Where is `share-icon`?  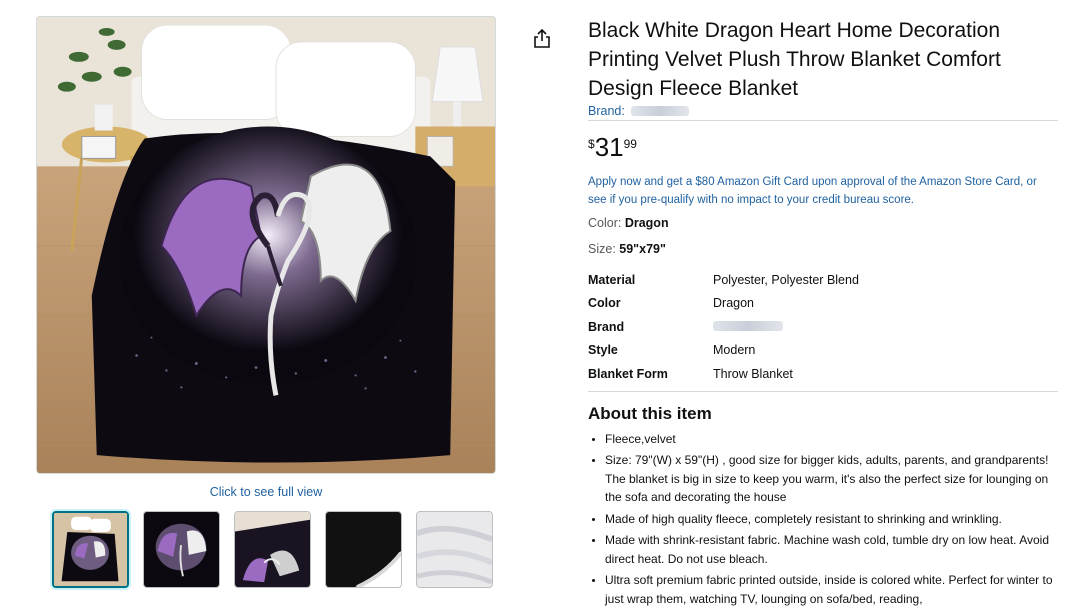
share-icon is located at coordinates (542, 39).